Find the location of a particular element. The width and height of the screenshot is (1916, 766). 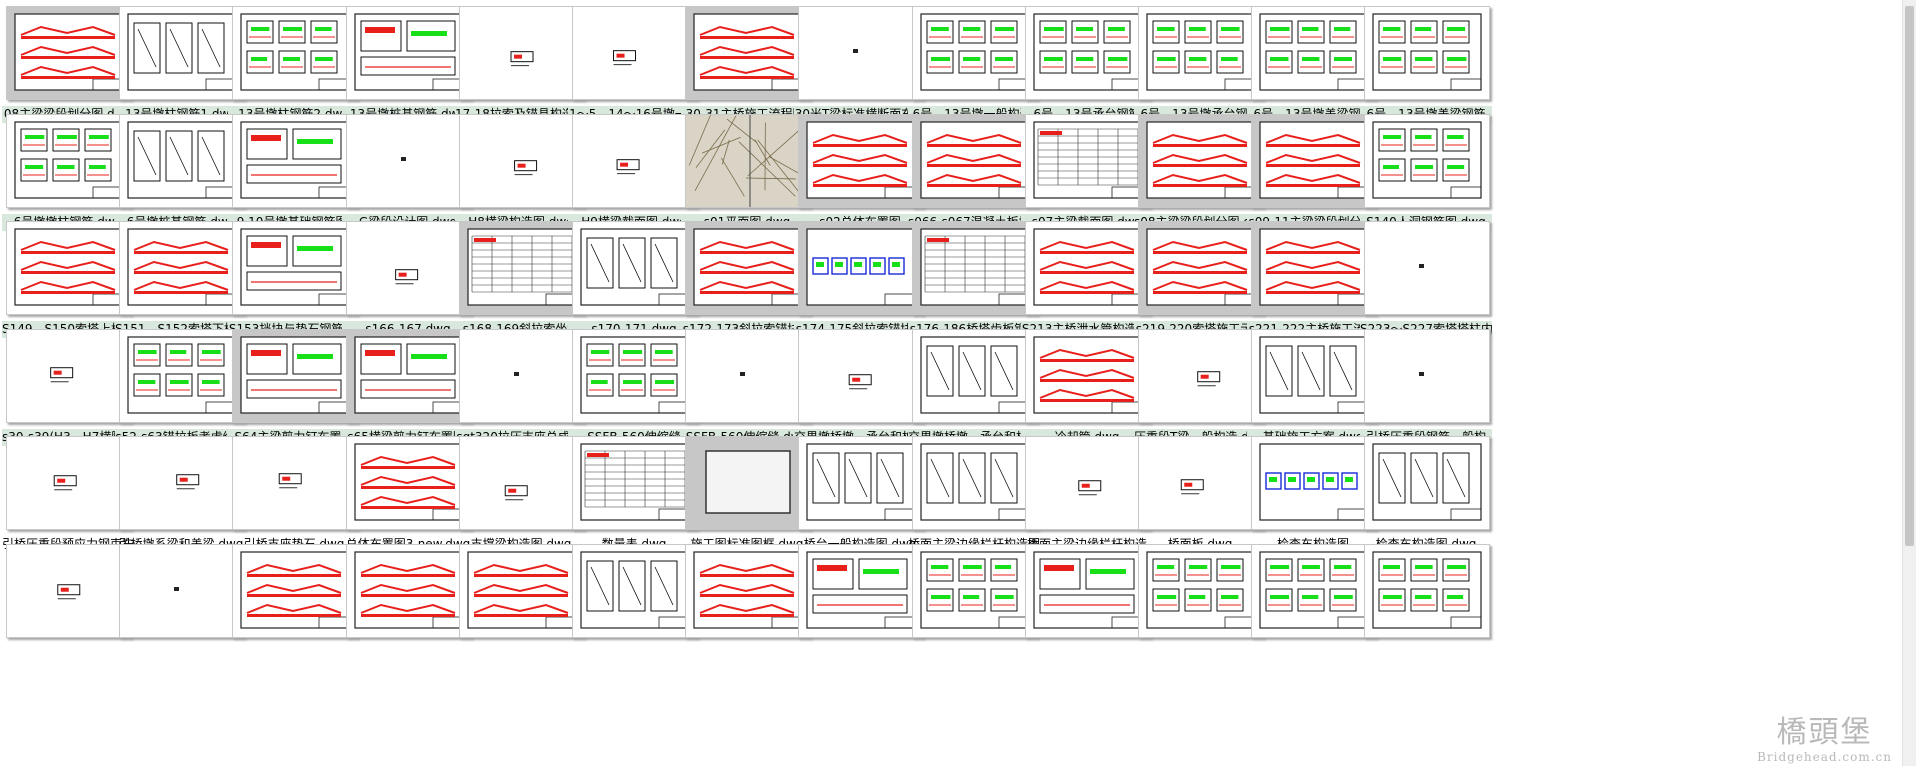

site-watermark: 橋頭堡 Bridgehead.com.cn is located at coordinates (1824, 740).